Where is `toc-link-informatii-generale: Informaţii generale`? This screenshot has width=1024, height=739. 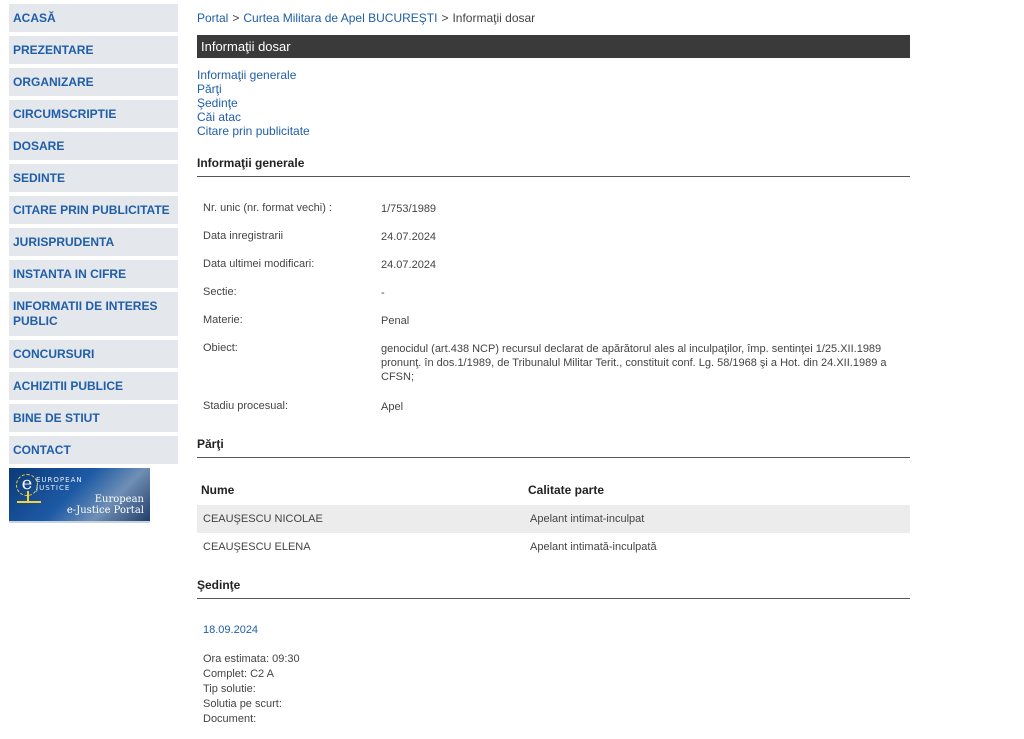
toc-link-informatii-generale: Informaţii generale is located at coordinates (253, 75).